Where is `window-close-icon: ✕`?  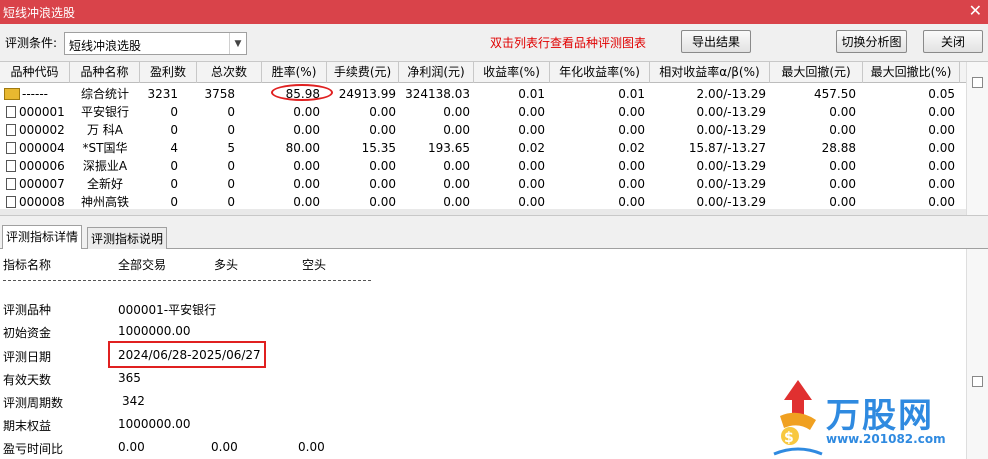
window-close-icon: ✕ is located at coordinates (975, 10).